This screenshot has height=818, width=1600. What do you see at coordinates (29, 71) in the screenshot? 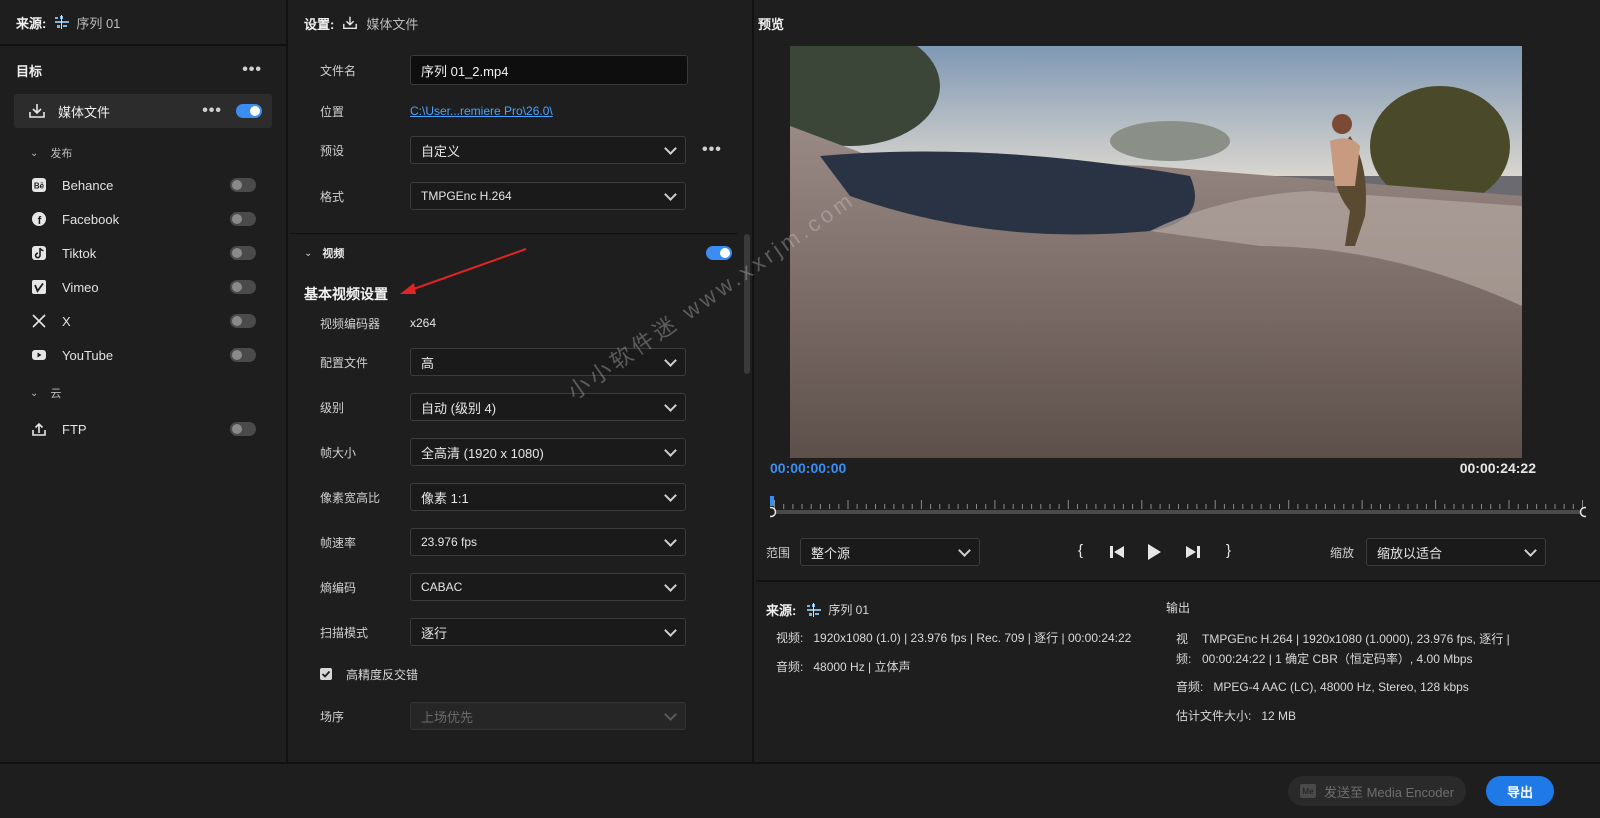
I see `targets-title: 目标` at bounding box center [29, 71].